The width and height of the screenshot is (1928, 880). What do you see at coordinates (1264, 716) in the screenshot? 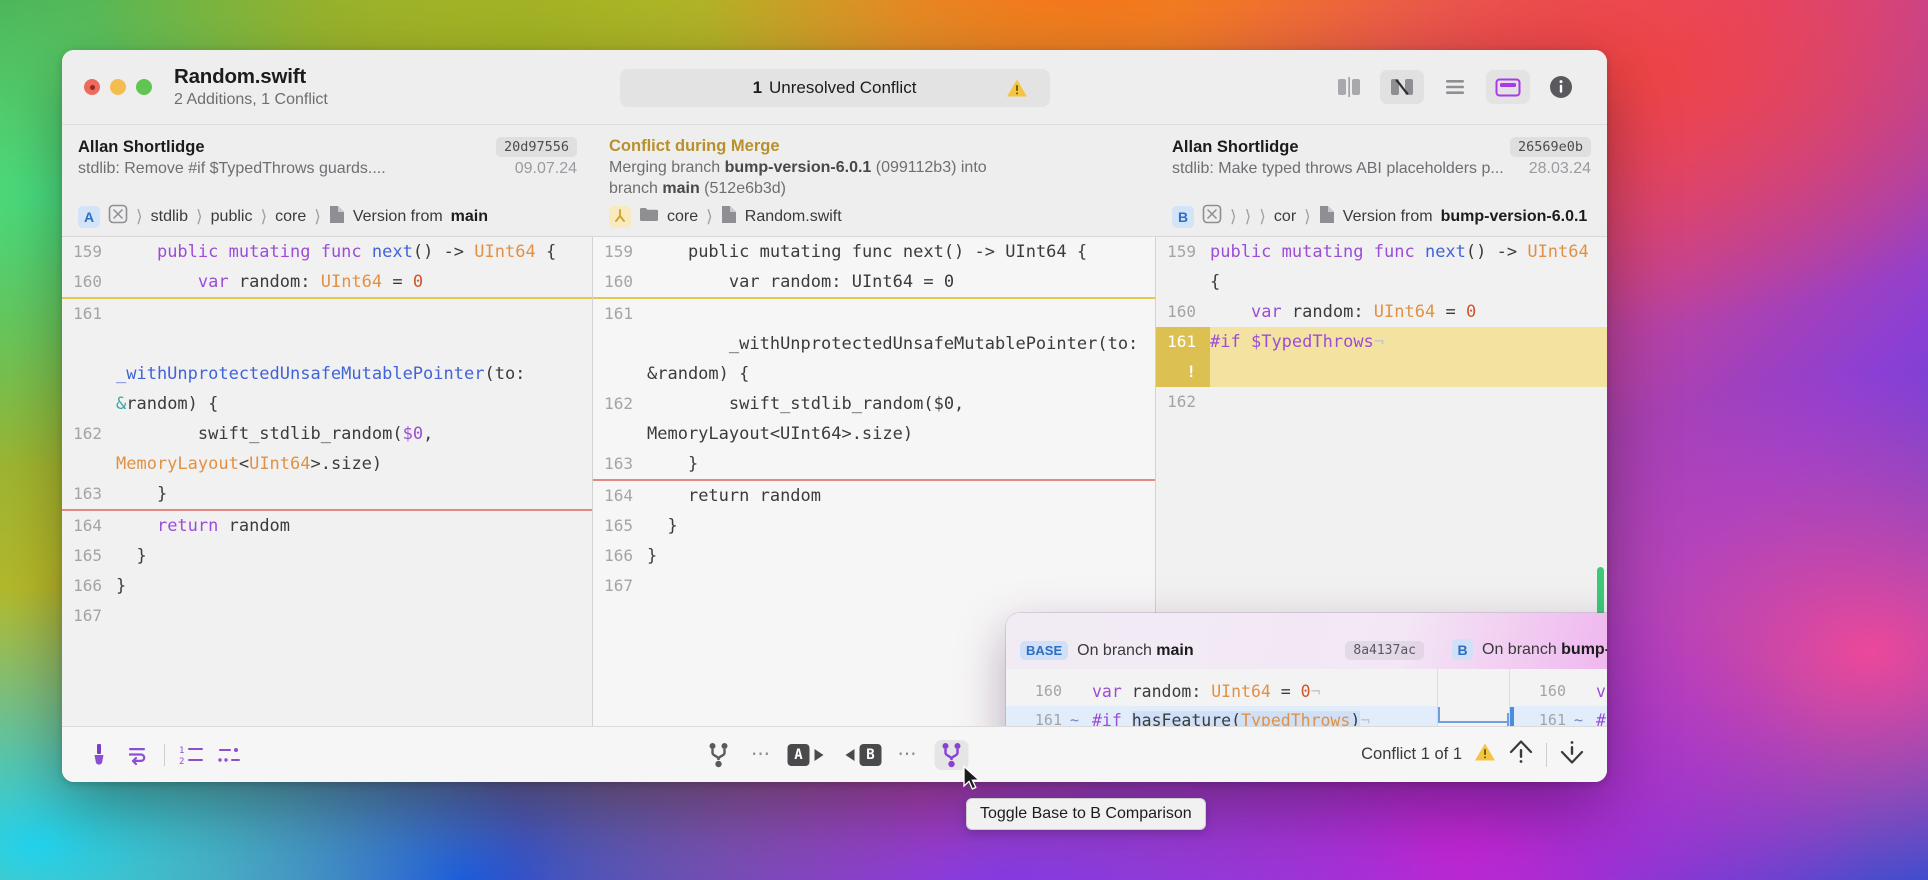
I see `code-text: #if hasFeature(TypedThrows)¬` at bounding box center [1264, 716].